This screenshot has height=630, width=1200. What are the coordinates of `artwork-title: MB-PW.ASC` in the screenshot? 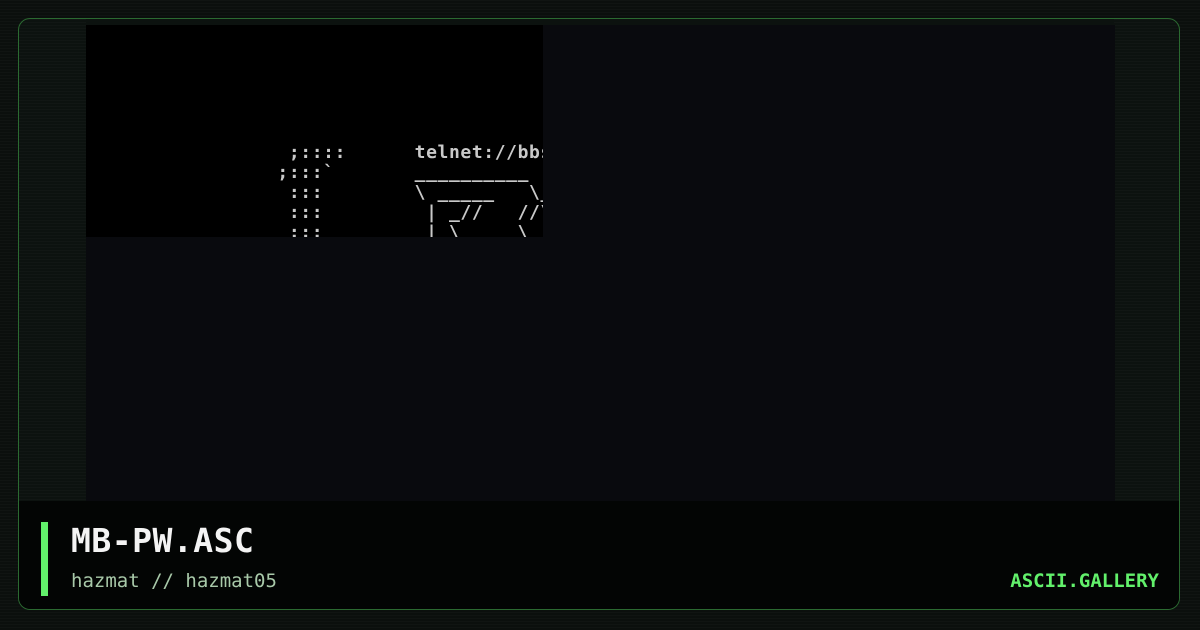 It's located at (163, 540).